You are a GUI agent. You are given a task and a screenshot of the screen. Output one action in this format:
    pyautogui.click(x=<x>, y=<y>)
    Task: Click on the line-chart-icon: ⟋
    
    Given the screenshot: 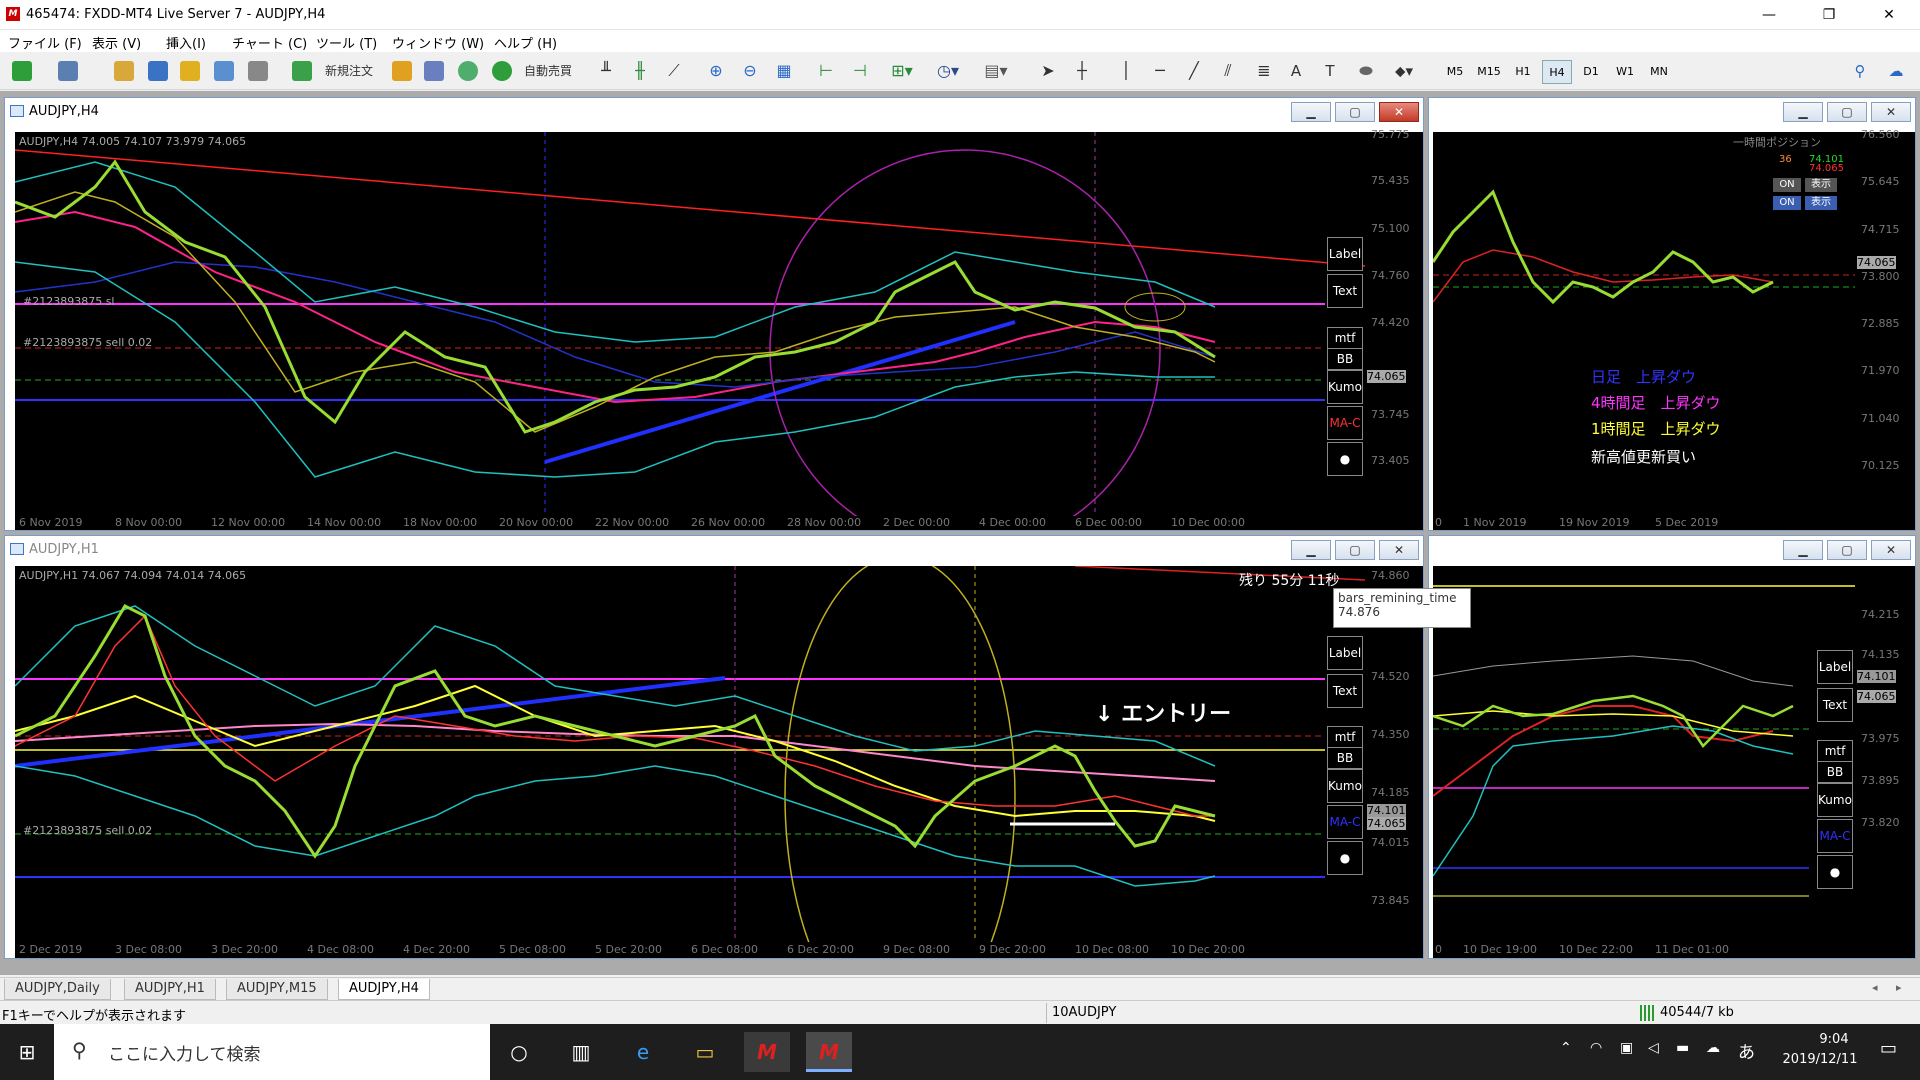 What is the action you would take?
    pyautogui.click(x=674, y=71)
    